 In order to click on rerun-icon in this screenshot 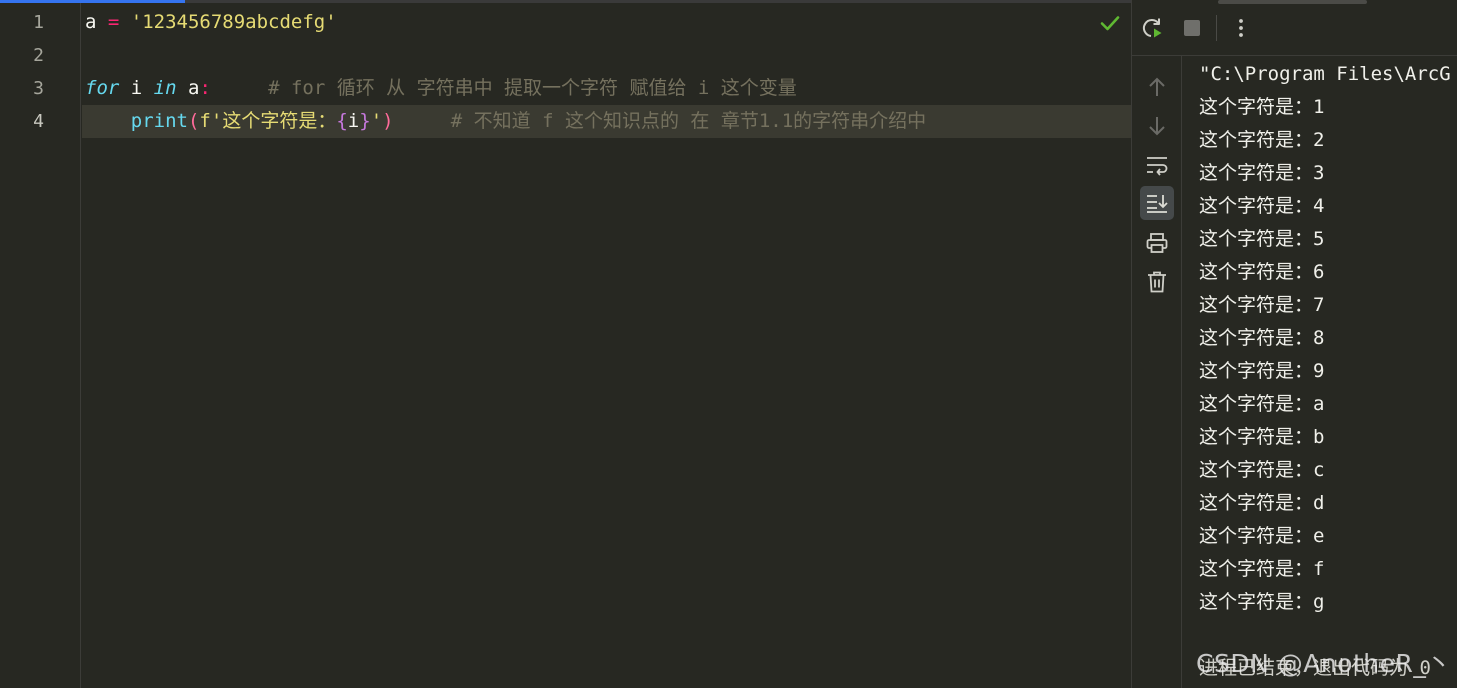, I will do `click(1152, 28)`.